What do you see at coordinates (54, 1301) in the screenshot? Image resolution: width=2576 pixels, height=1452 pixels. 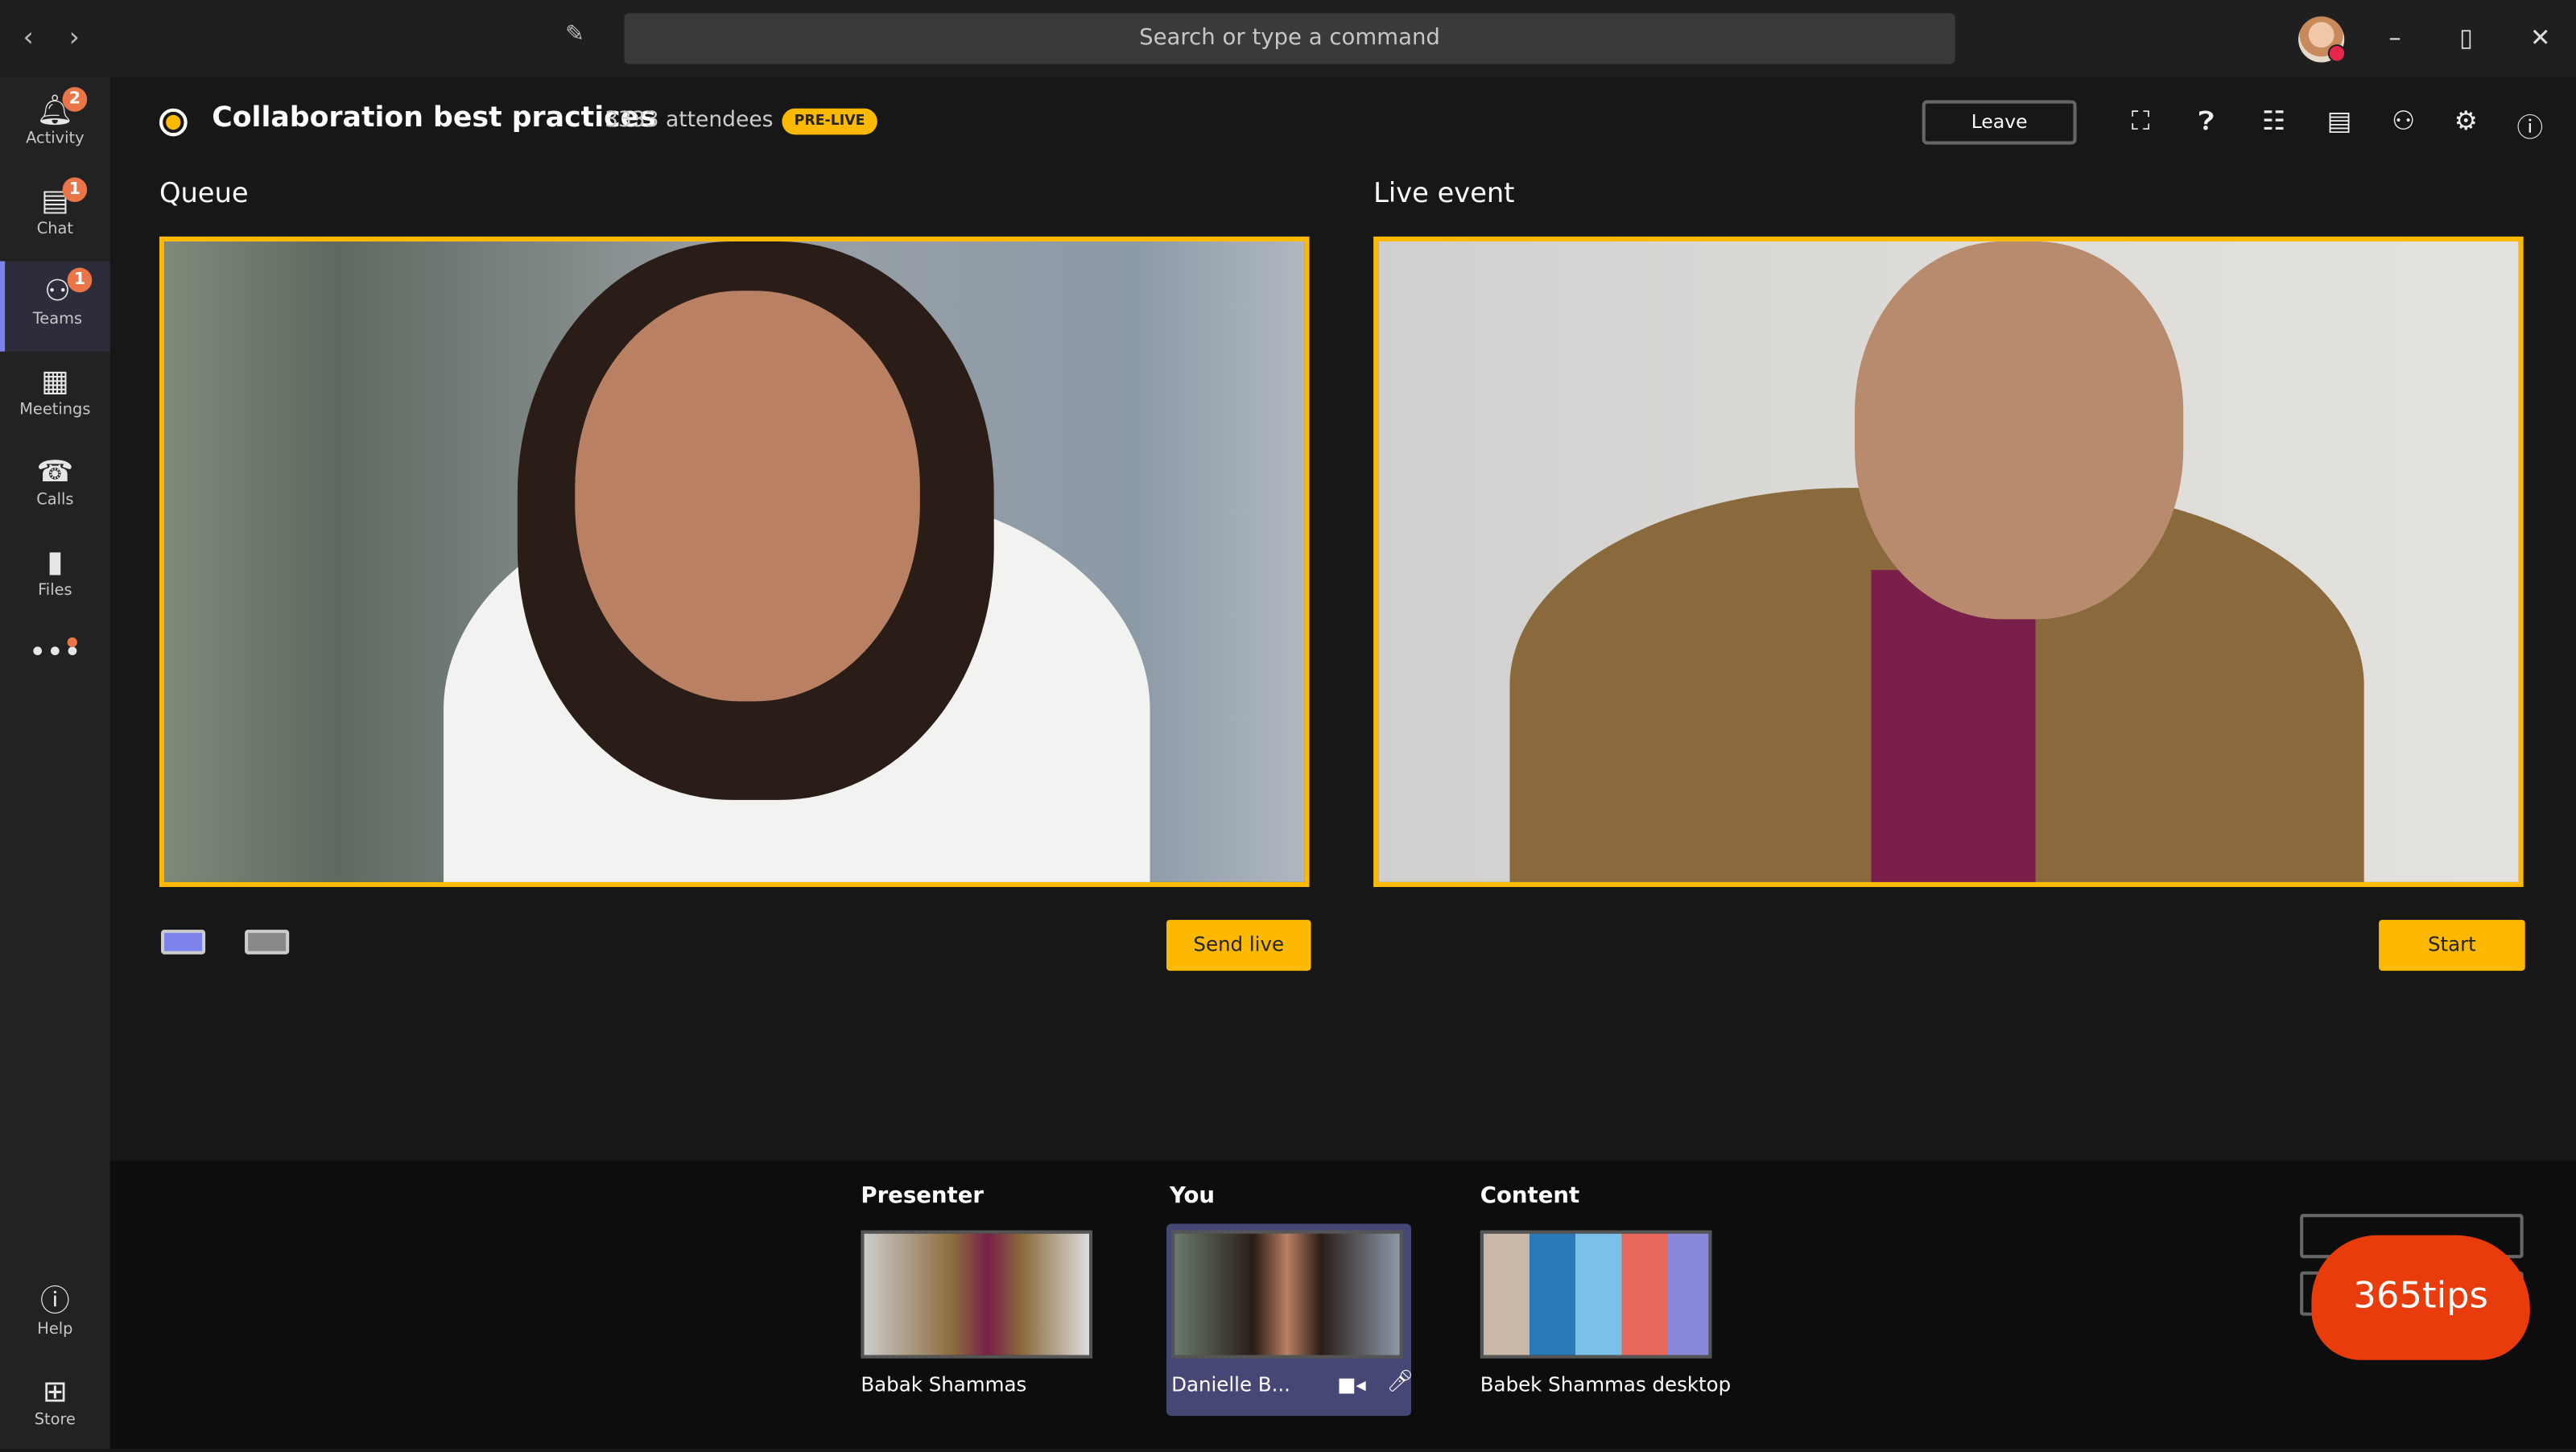 I see `help-icon: ⓘ` at bounding box center [54, 1301].